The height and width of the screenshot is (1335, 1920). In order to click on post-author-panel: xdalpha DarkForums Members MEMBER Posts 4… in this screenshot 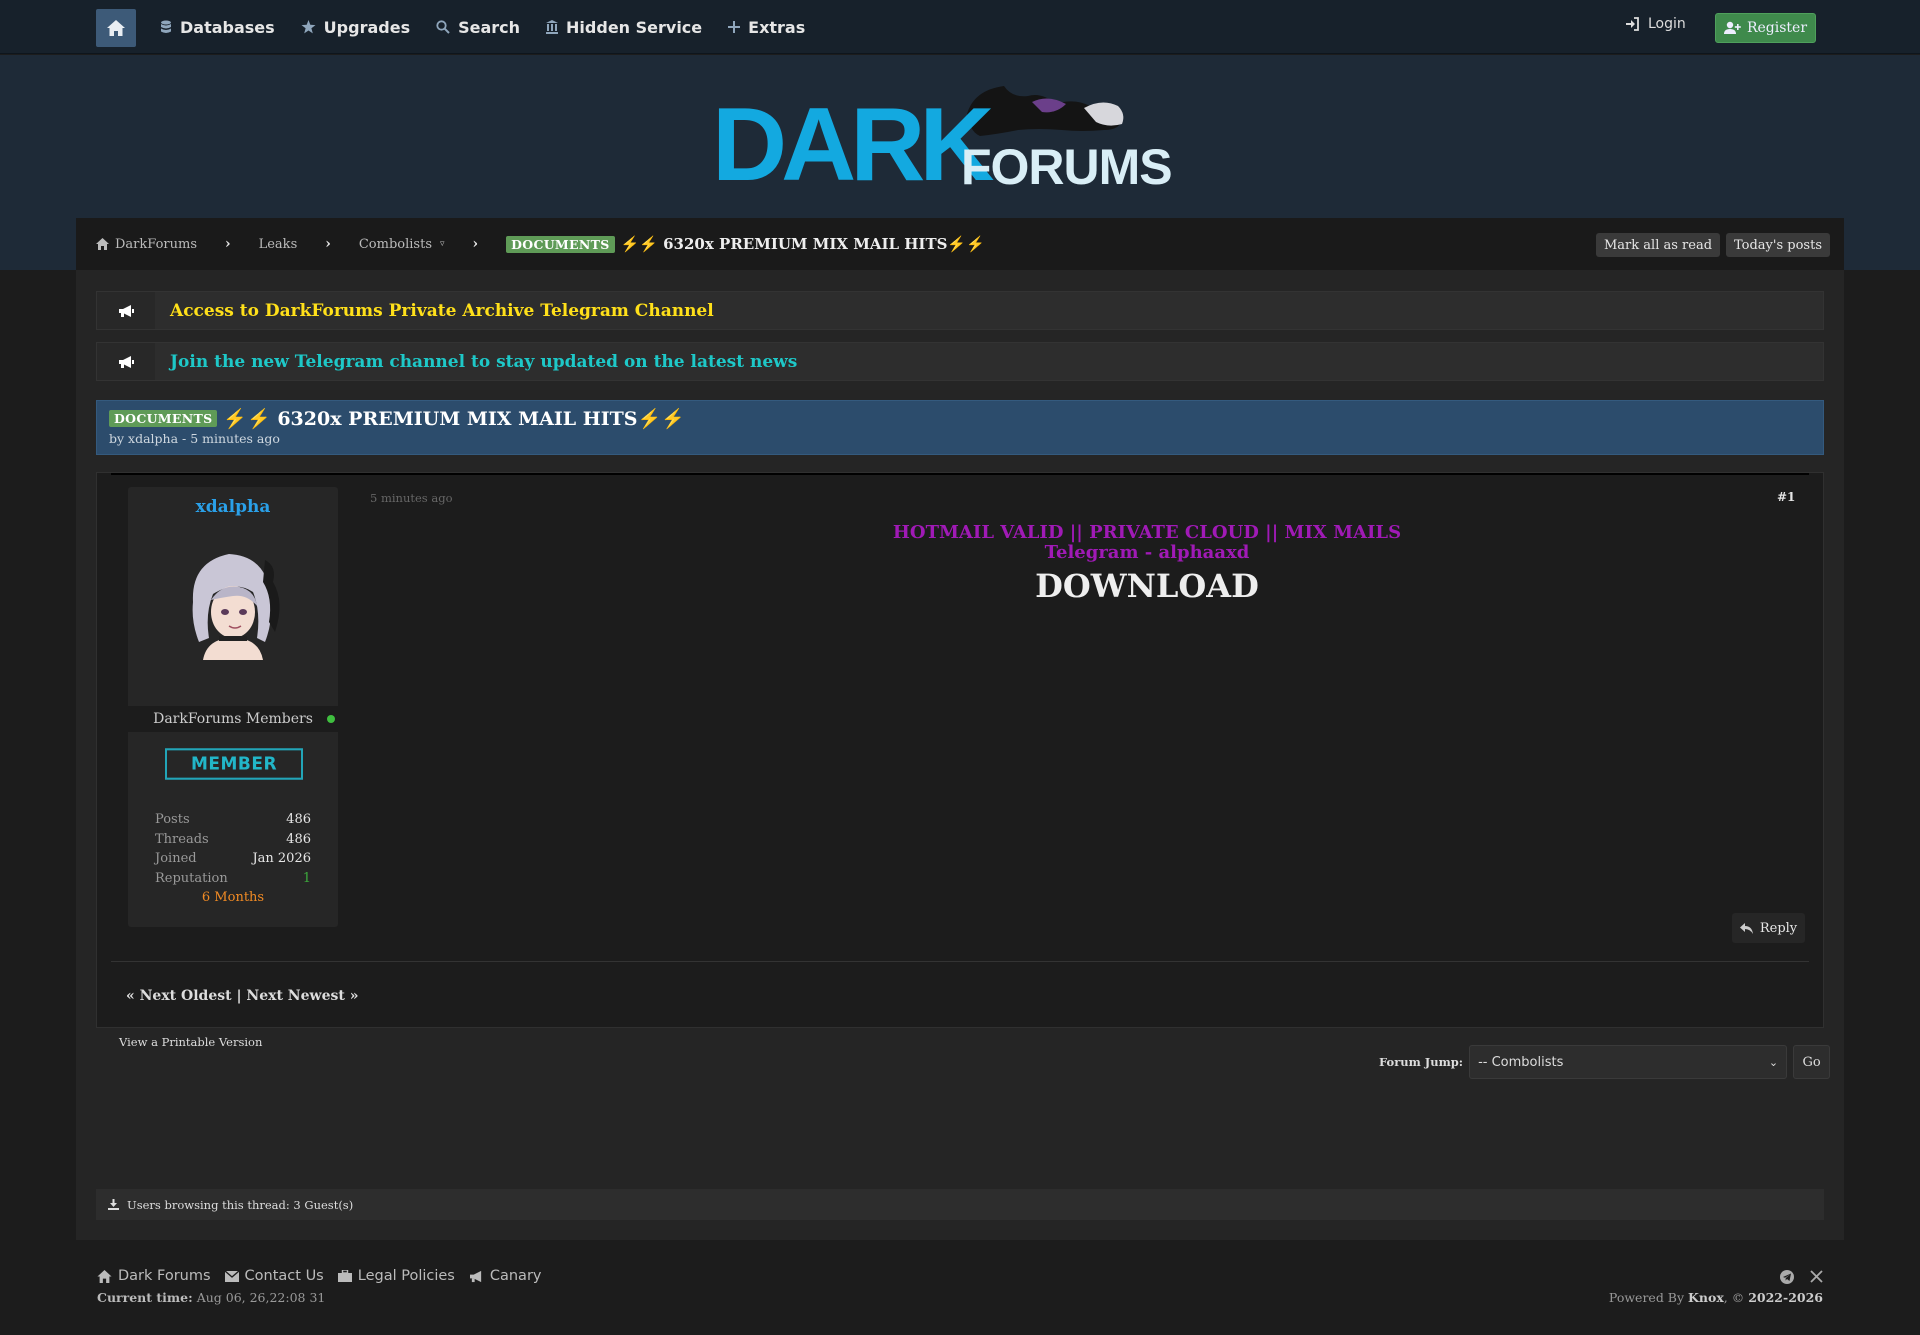, I will do `click(233, 707)`.